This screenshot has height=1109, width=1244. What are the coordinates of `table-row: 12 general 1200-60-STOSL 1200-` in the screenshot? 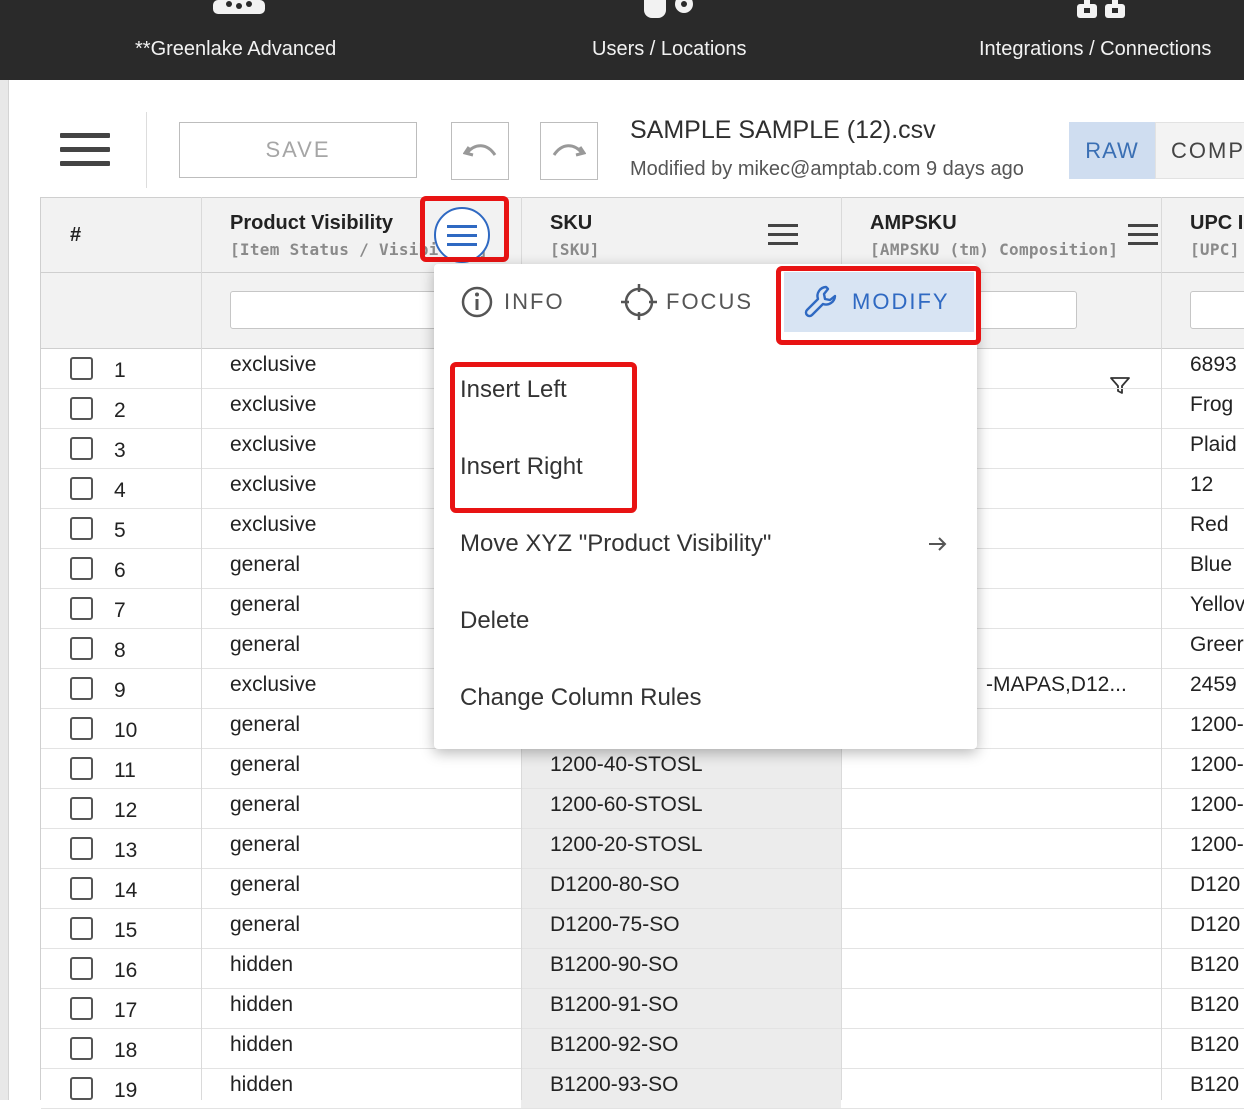 It's located at (642, 809).